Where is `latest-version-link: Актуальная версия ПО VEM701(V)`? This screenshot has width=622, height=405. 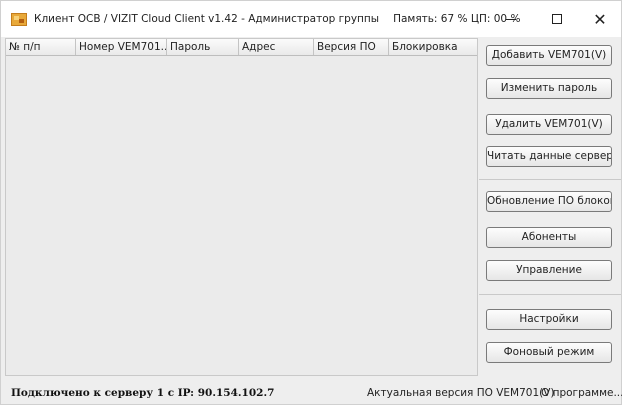 latest-version-link: Актуальная версия ПО VEM701(V) is located at coordinates (461, 393).